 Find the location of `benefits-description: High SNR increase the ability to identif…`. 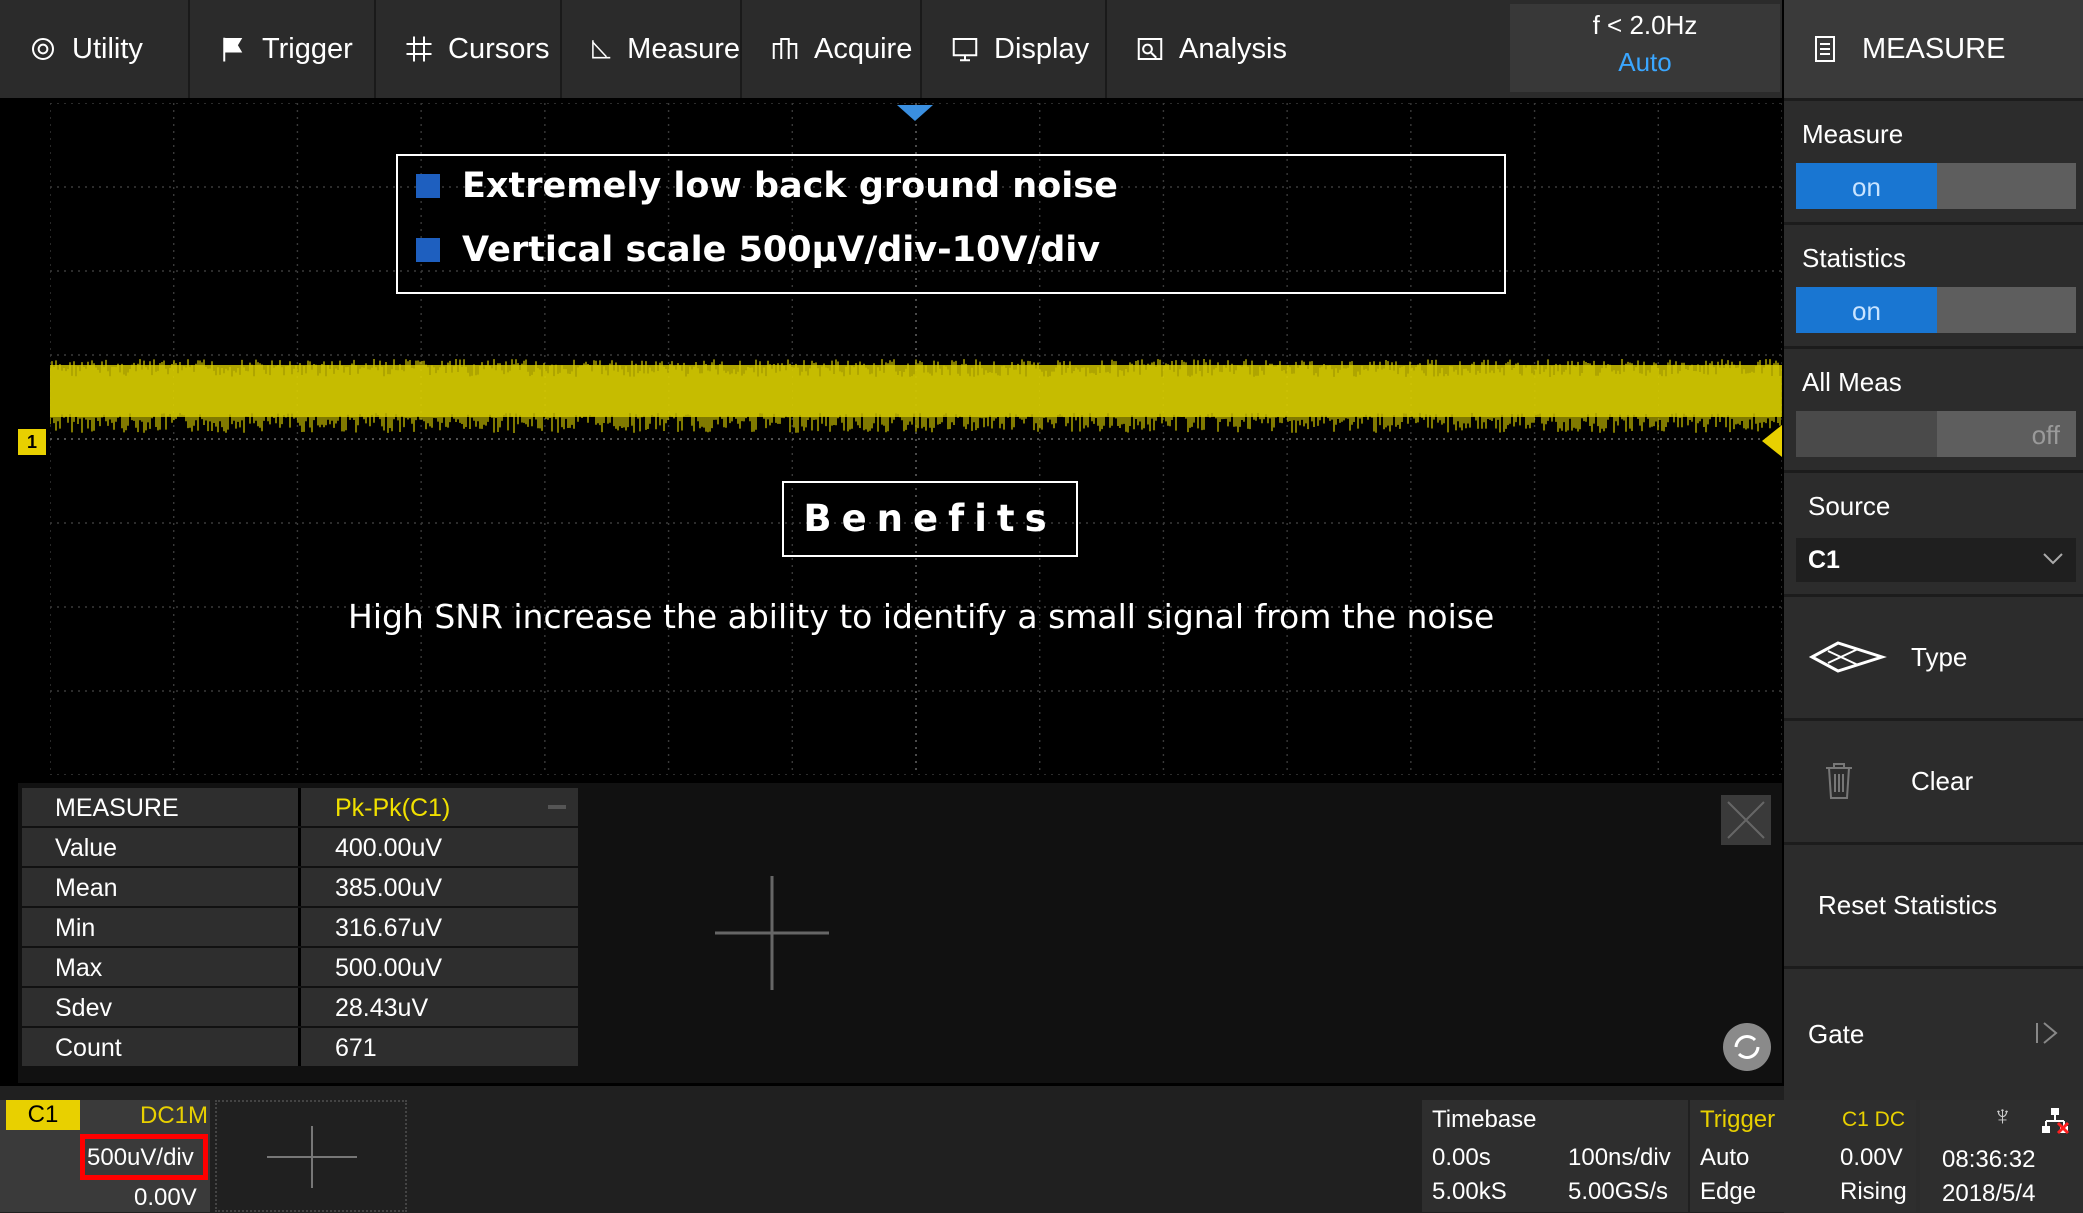

benefits-description: High SNR increase the ability to identif… is located at coordinates (921, 616).